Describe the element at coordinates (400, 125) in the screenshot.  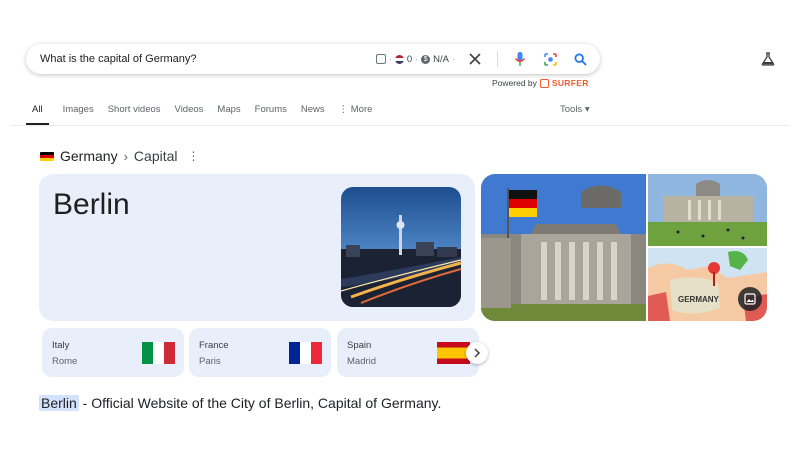
I see `tabs-divider` at that location.